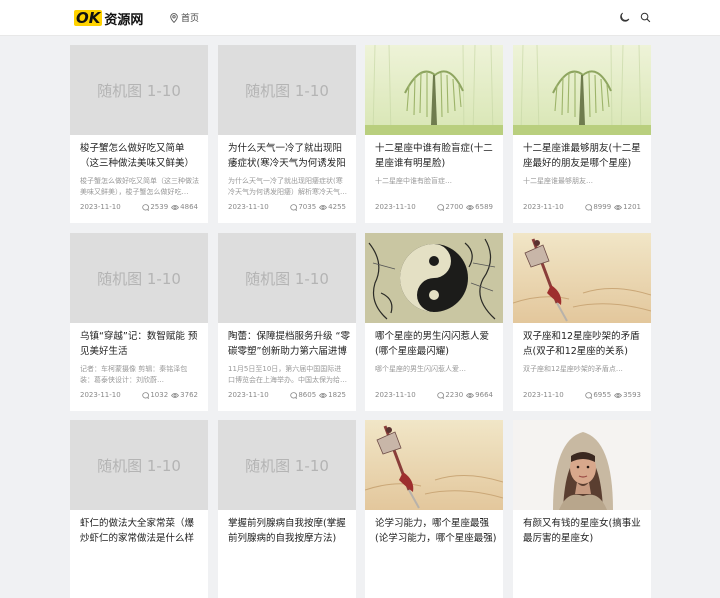 The image size is (720, 598). What do you see at coordinates (436, 156) in the screenshot?
I see `post-title: 十二星座中谁有脸盲症(十二星座谁有明星脸)` at bounding box center [436, 156].